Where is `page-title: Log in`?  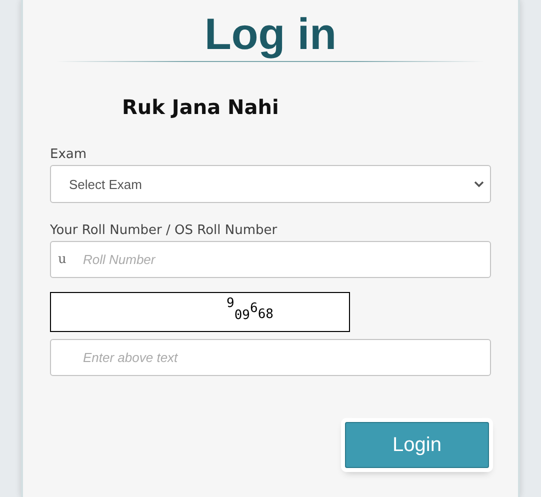 page-title: Log in is located at coordinates (271, 33).